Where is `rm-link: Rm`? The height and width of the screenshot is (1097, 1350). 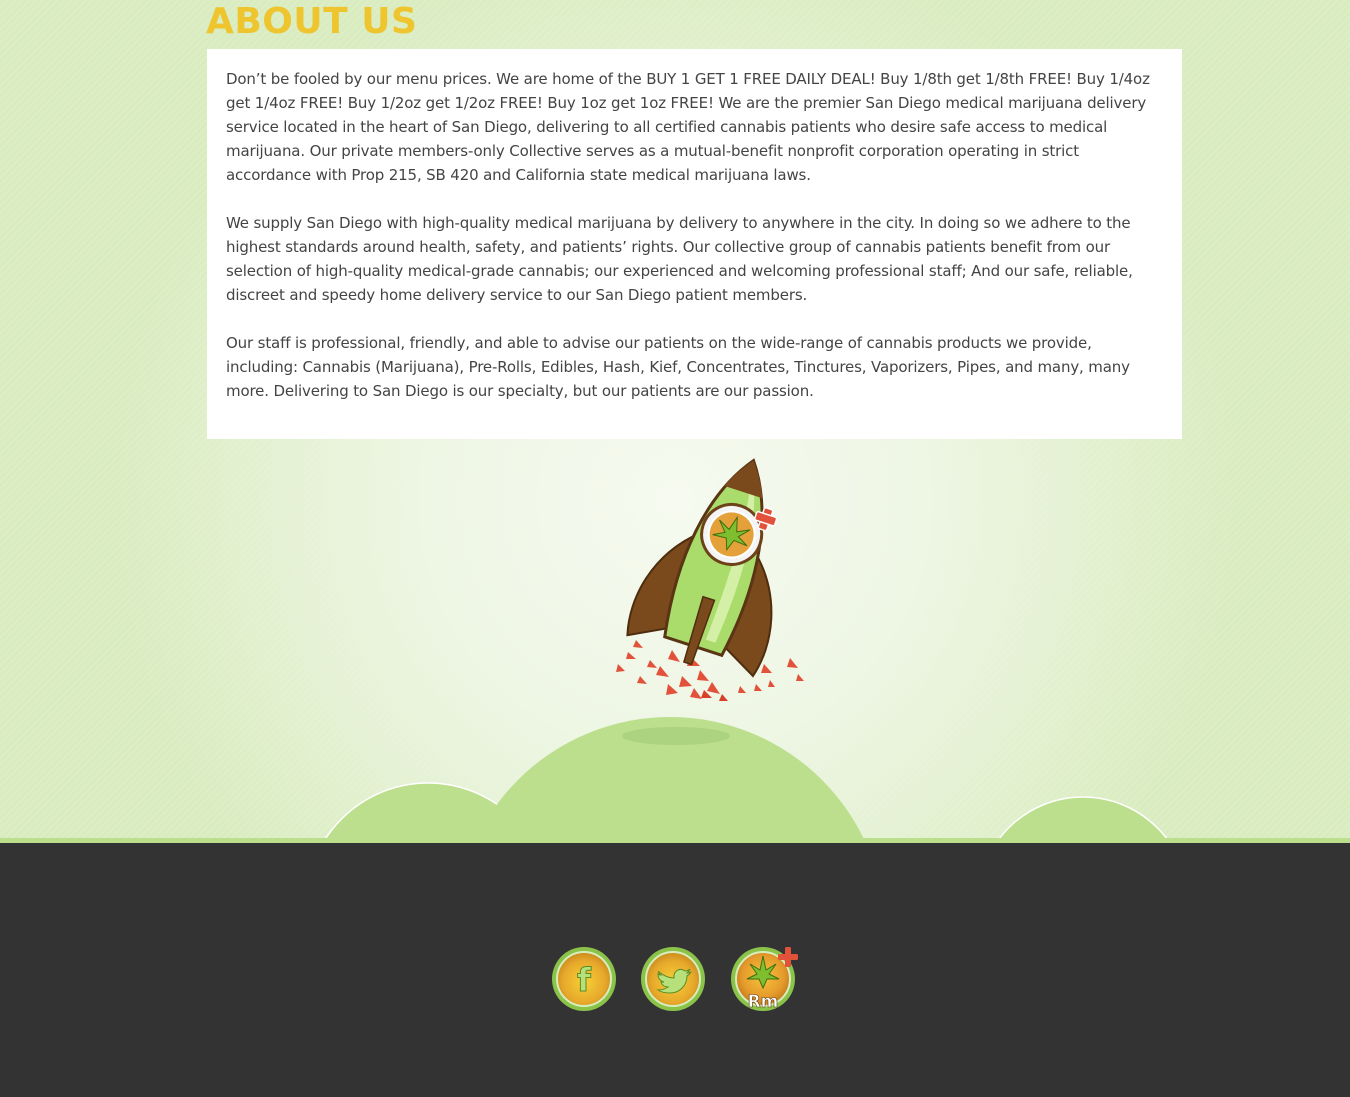
rm-link: Rm is located at coordinates (766, 979).